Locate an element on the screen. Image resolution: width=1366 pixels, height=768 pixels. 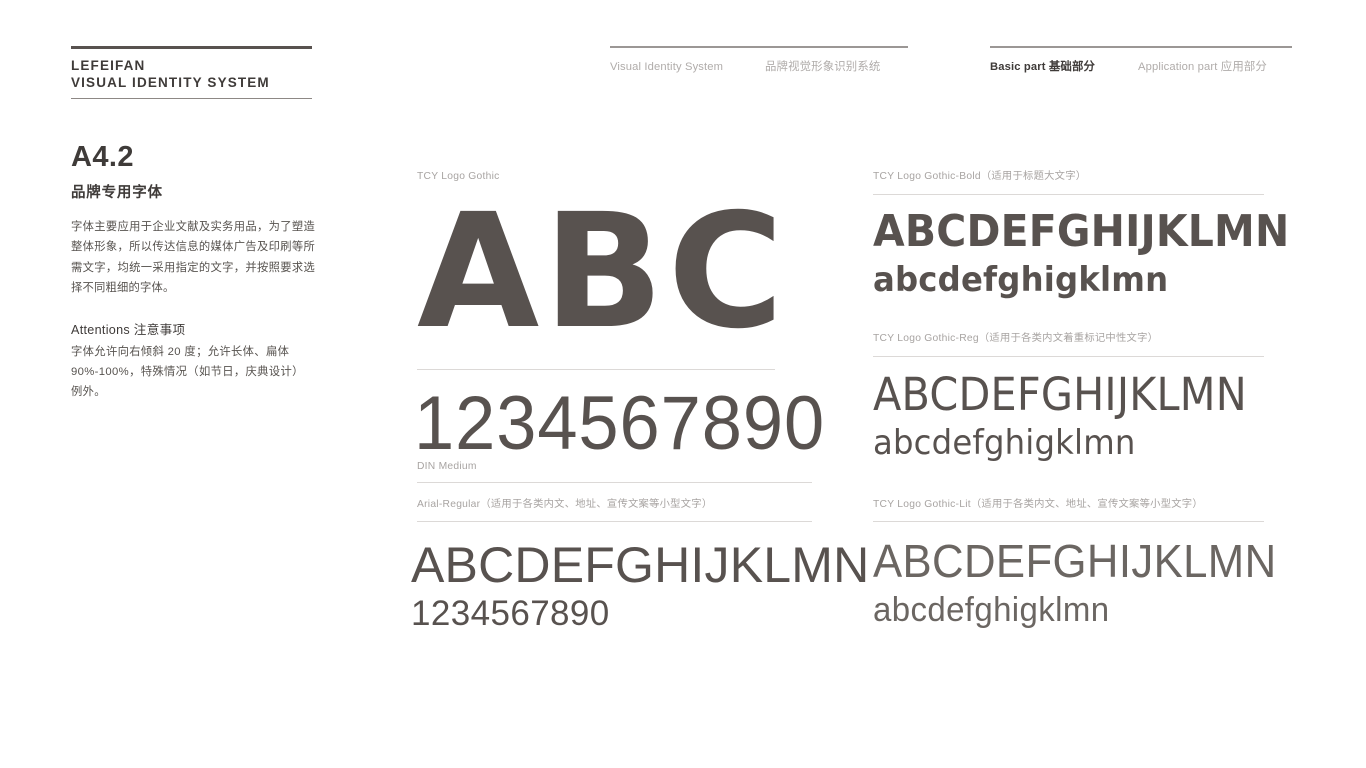
nav-items-left: Visual Identity System 品牌视觉形象识别系统 is located at coordinates (759, 61).